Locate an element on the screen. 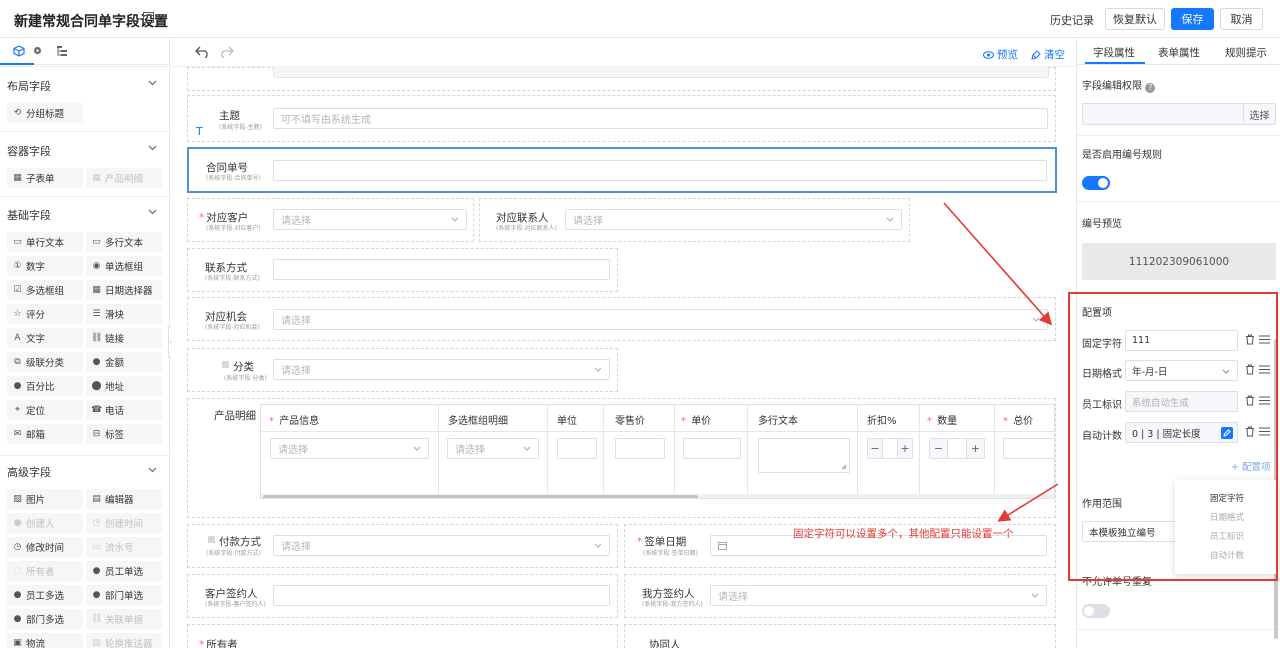 The height and width of the screenshot is (648, 1280). restore-default-button: 恢复默认 is located at coordinates (1135, 19).